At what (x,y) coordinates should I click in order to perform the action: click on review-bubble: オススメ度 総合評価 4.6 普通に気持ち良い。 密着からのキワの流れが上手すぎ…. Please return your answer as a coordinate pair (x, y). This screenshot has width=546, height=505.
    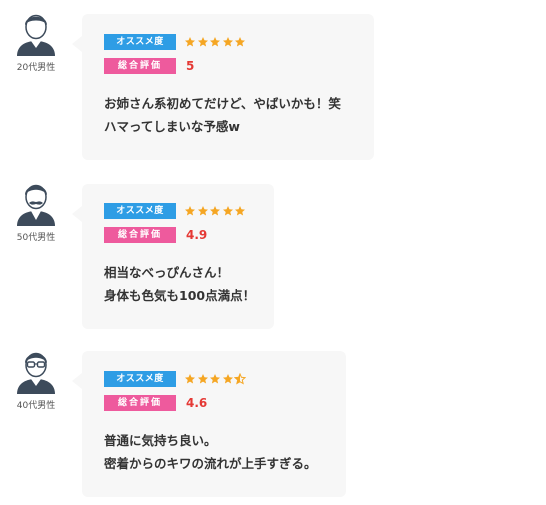
    Looking at the image, I should click on (209, 424).